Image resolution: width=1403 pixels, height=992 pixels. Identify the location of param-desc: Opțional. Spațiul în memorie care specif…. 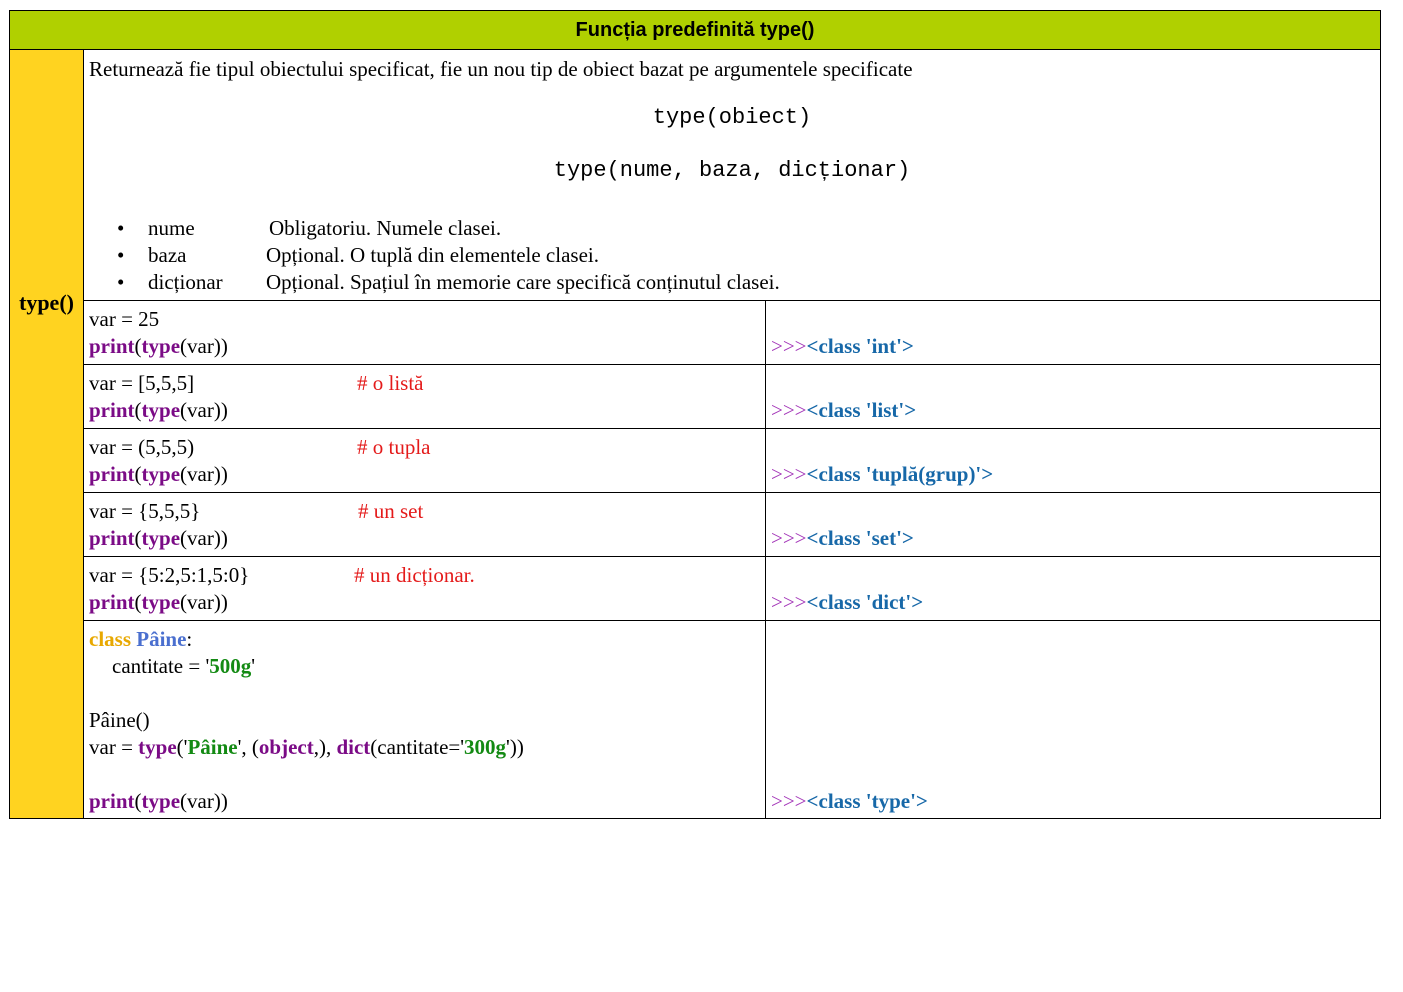
(523, 282).